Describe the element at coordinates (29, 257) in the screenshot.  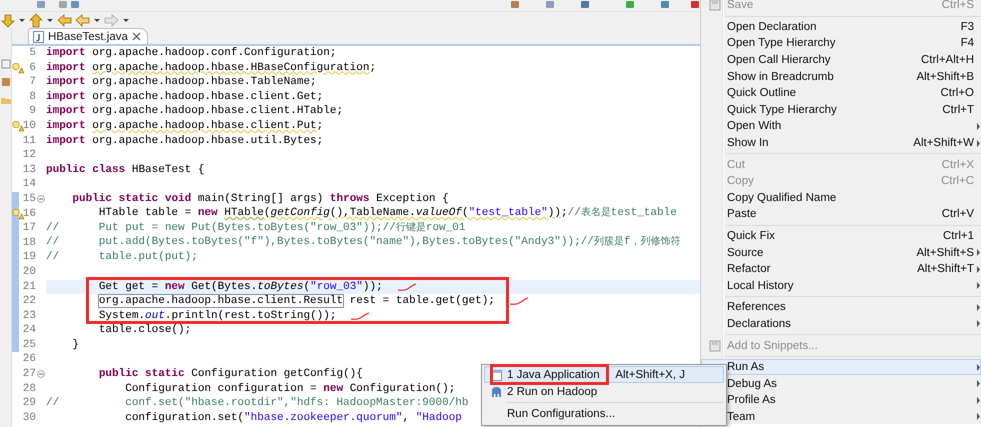
I see `line-number: 19` at that location.